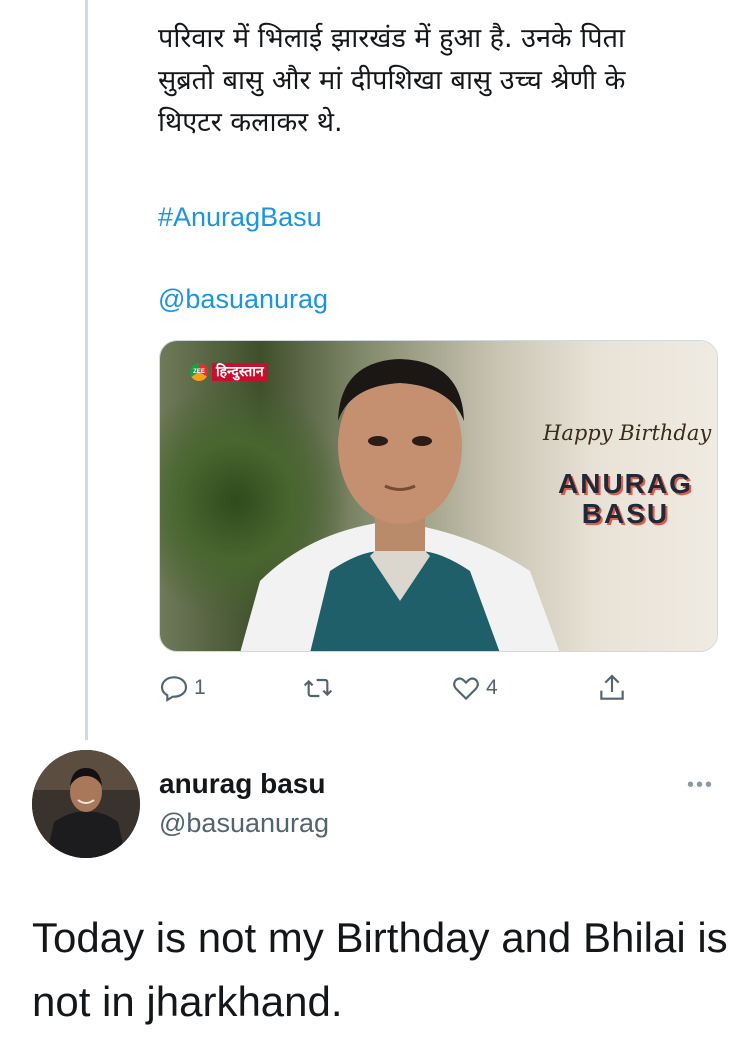 This screenshot has width=750, height=1049. What do you see at coordinates (466, 689) in the screenshot?
I see `heart-icon` at bounding box center [466, 689].